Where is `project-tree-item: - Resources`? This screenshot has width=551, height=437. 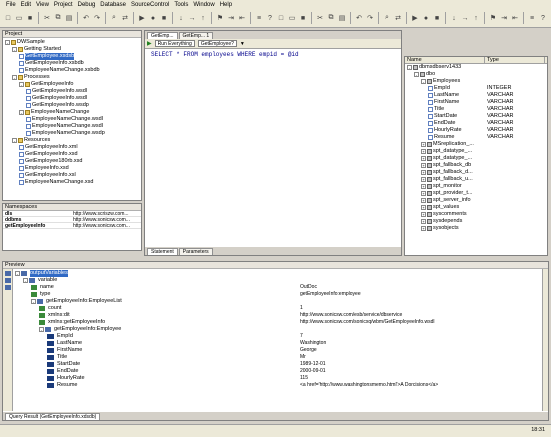 project-tree-item: - Resources is located at coordinates (73, 140).